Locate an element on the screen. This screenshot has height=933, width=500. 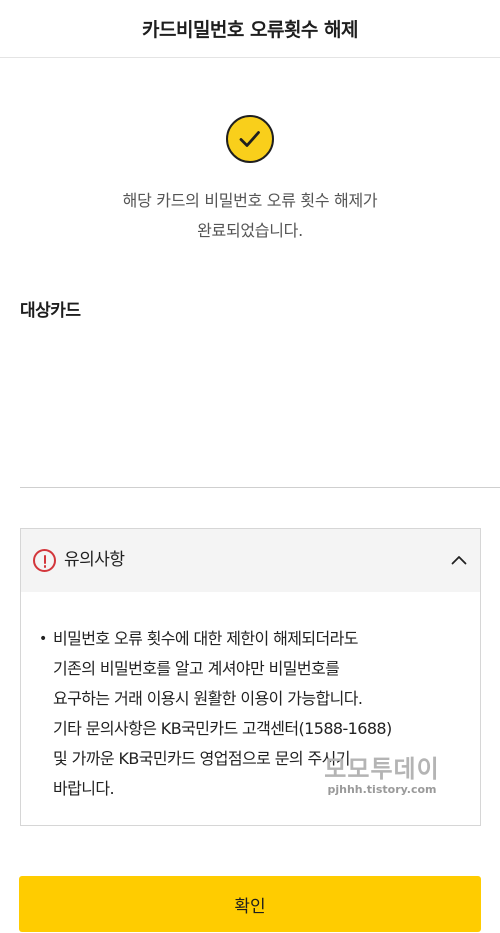
check-circle-icon is located at coordinates (250, 139).